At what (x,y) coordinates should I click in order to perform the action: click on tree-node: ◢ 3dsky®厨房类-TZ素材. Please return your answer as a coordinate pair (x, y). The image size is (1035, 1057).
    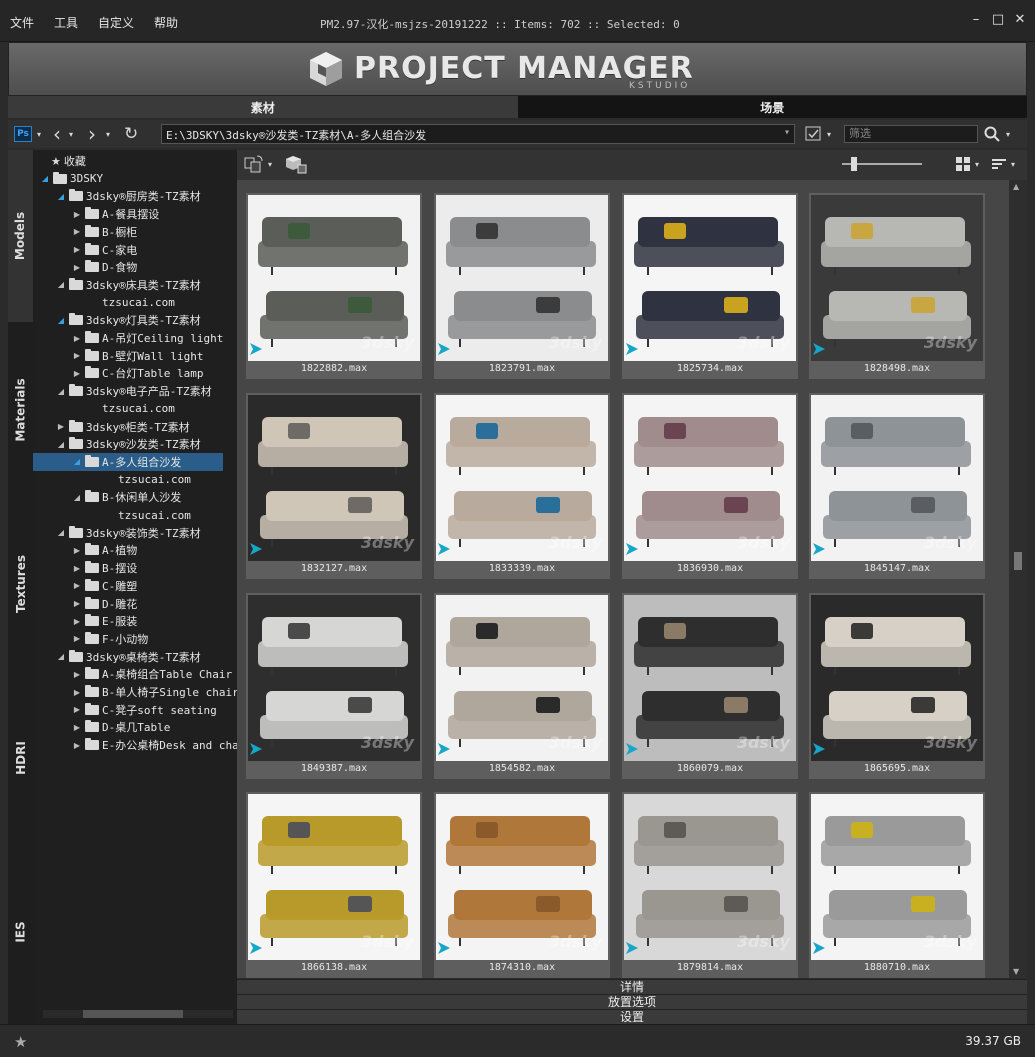
    Looking at the image, I should click on (128, 196).